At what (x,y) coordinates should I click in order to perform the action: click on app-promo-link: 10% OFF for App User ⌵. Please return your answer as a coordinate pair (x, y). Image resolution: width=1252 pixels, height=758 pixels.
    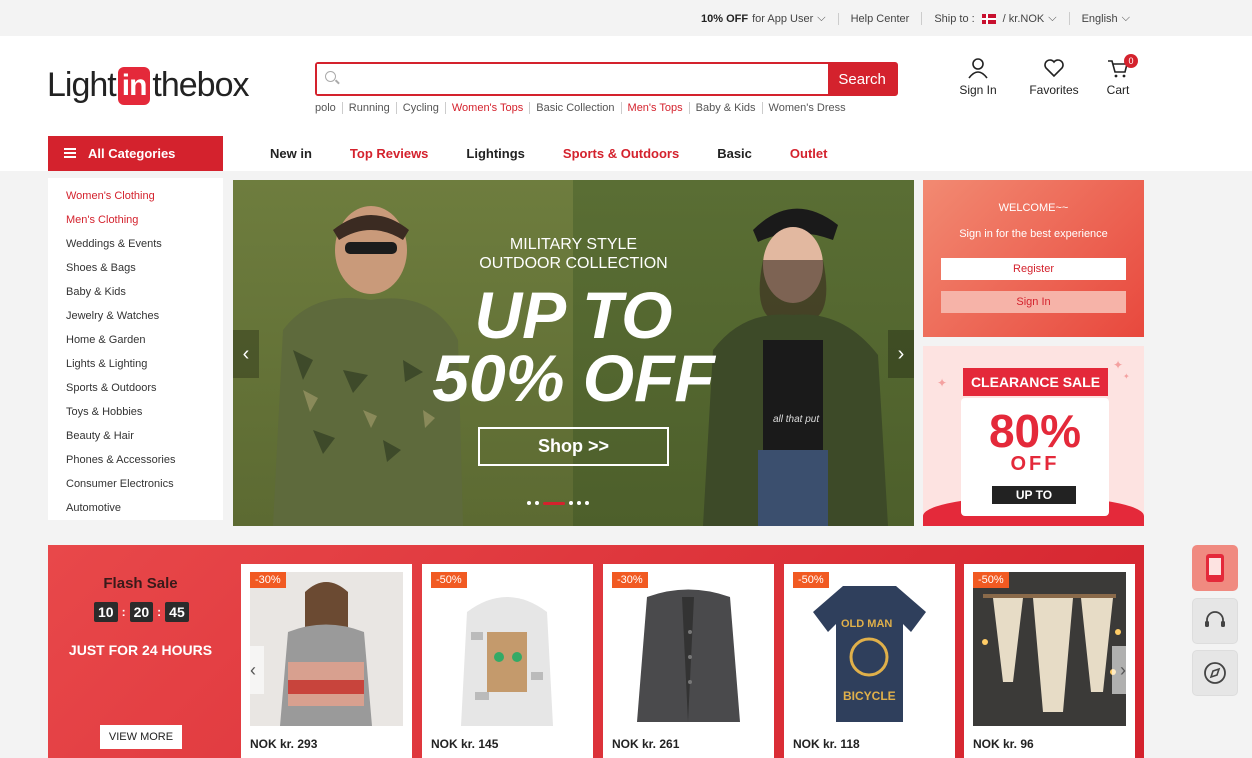
    Looking at the image, I should click on (763, 18).